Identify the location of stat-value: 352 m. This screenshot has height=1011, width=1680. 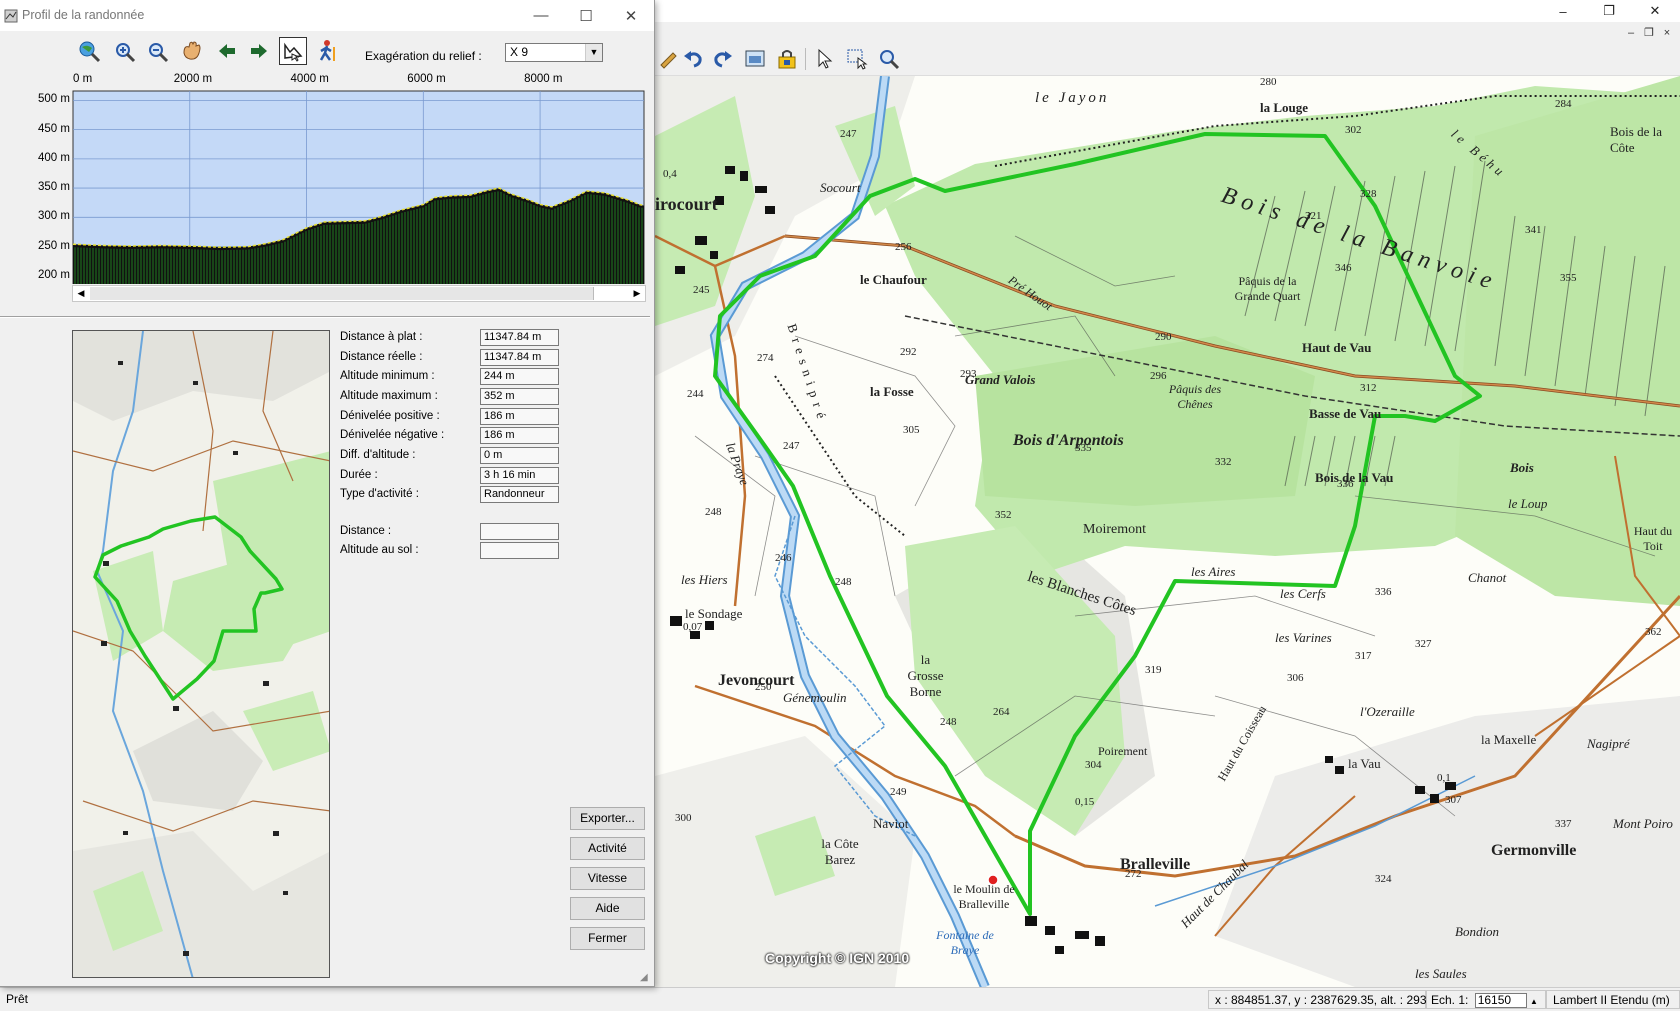
(519, 396).